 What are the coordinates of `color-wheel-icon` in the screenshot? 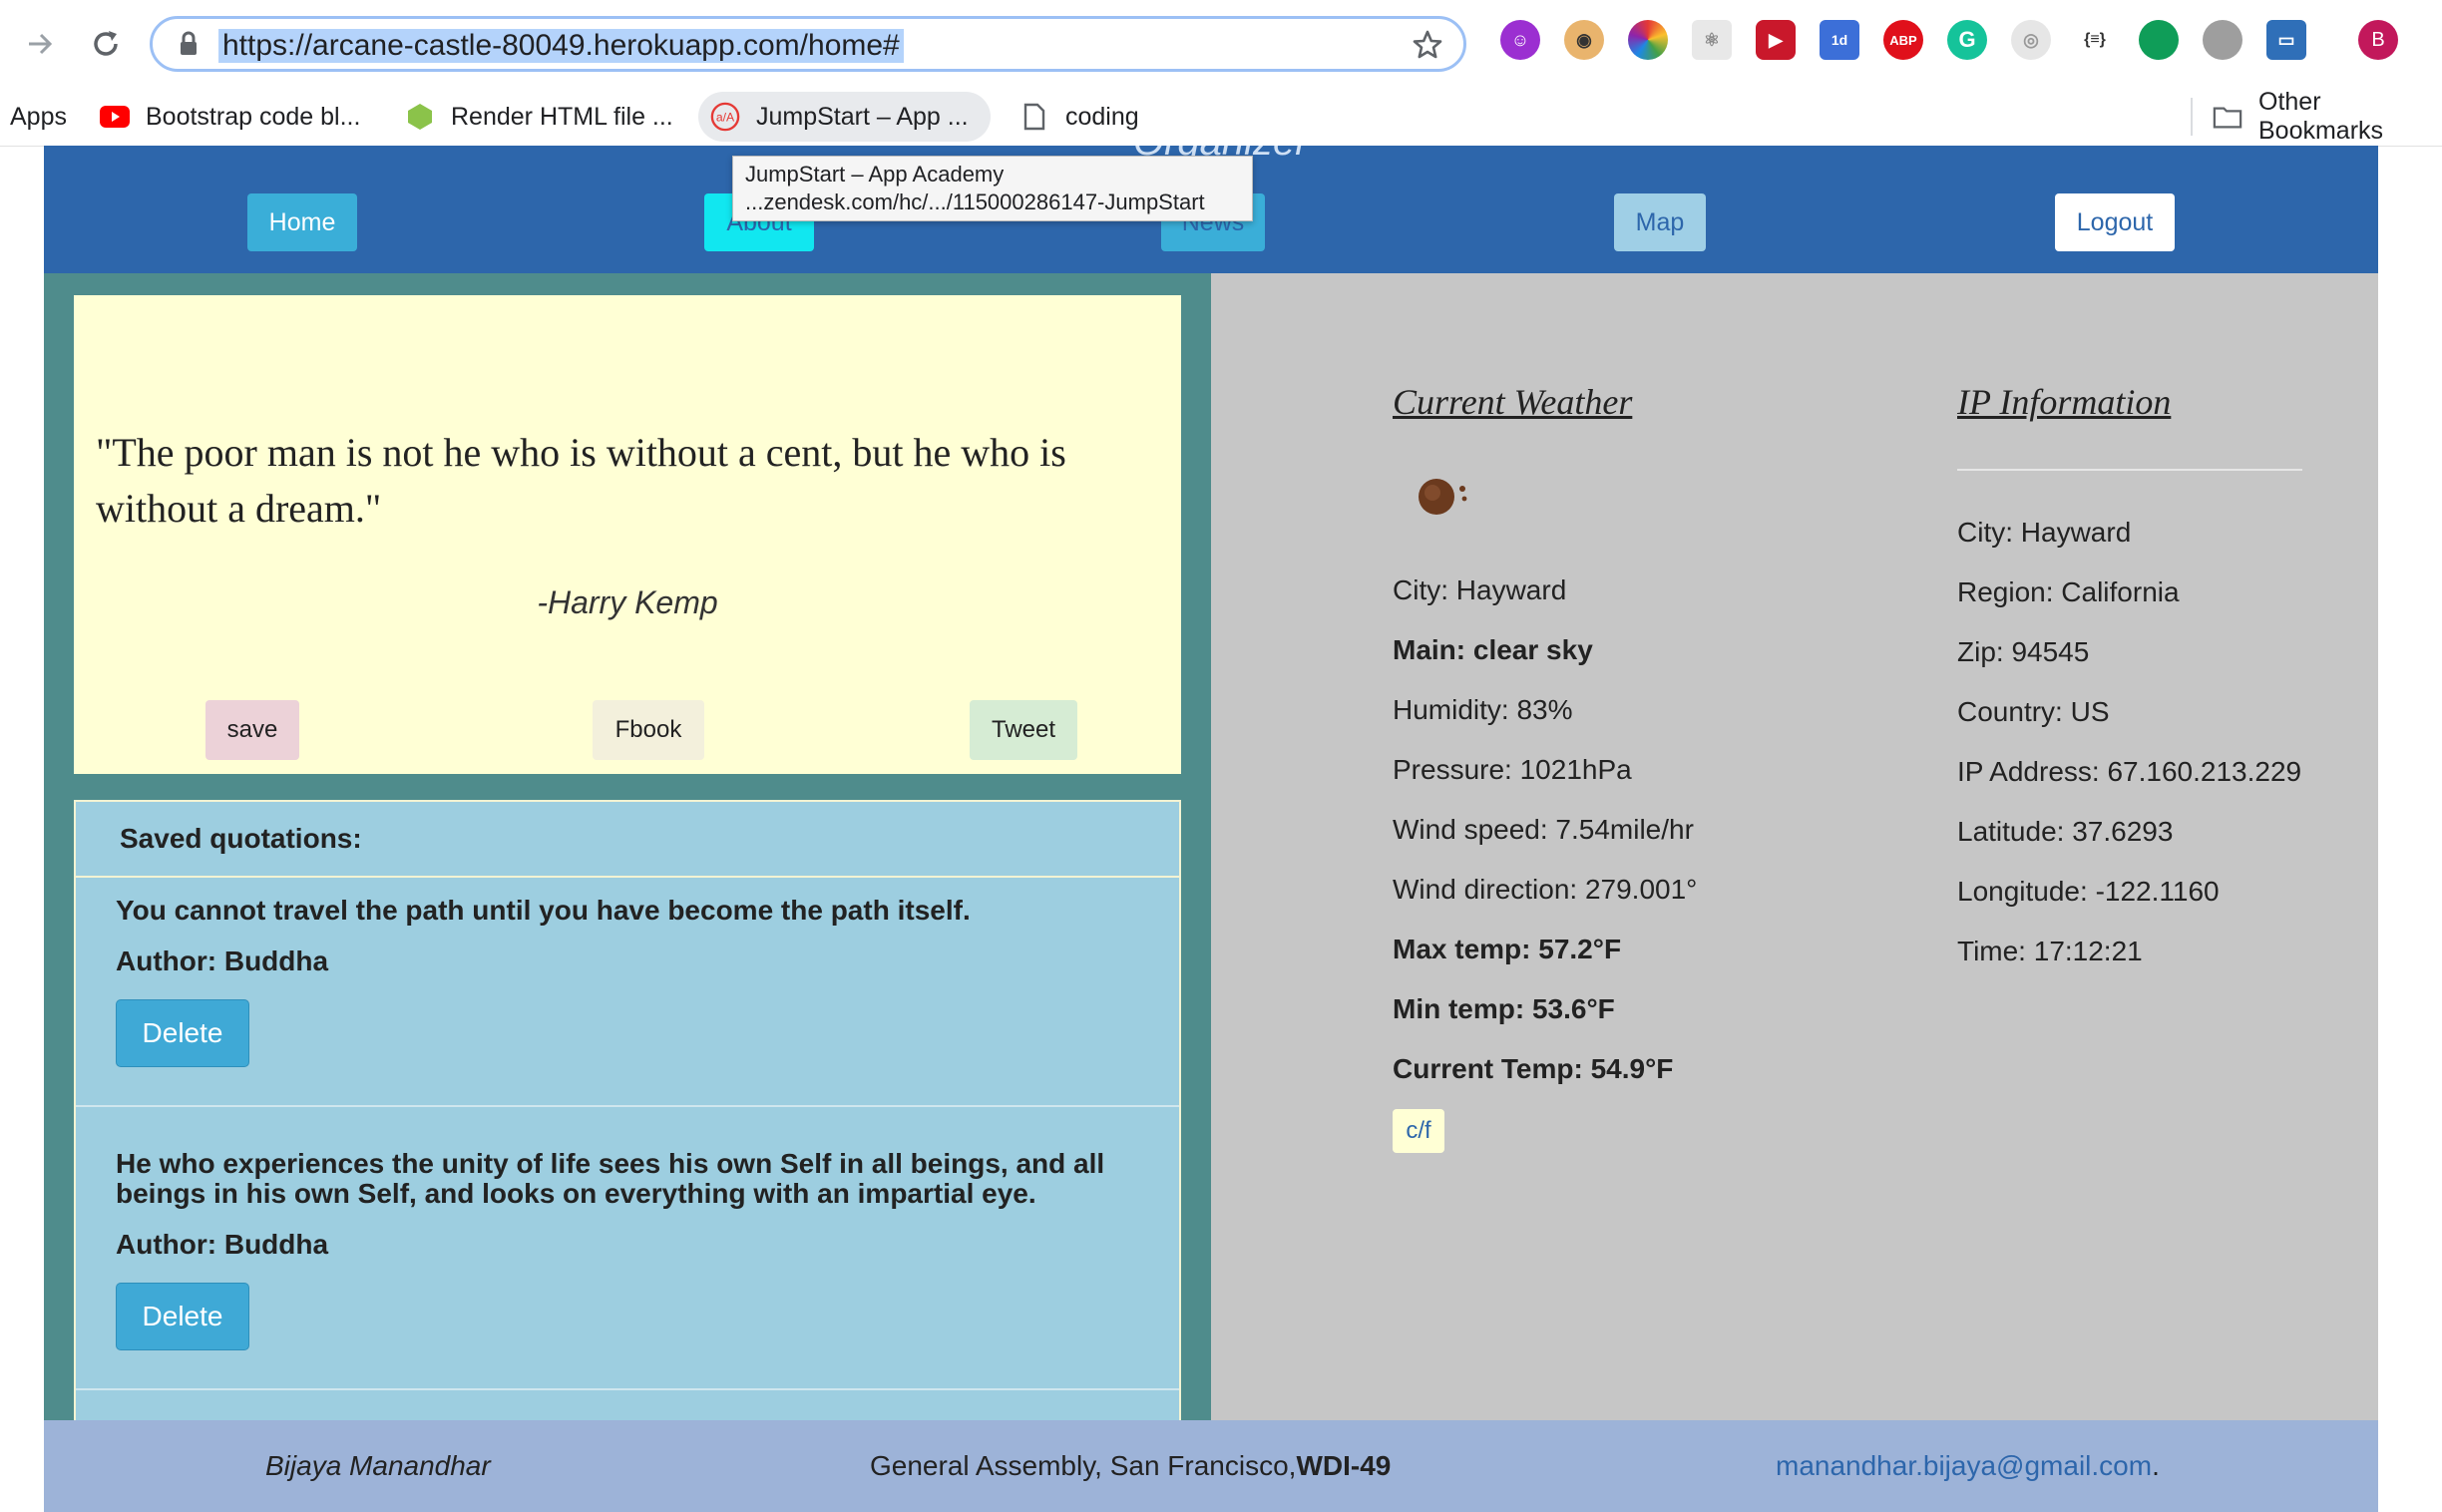 It's located at (1648, 40).